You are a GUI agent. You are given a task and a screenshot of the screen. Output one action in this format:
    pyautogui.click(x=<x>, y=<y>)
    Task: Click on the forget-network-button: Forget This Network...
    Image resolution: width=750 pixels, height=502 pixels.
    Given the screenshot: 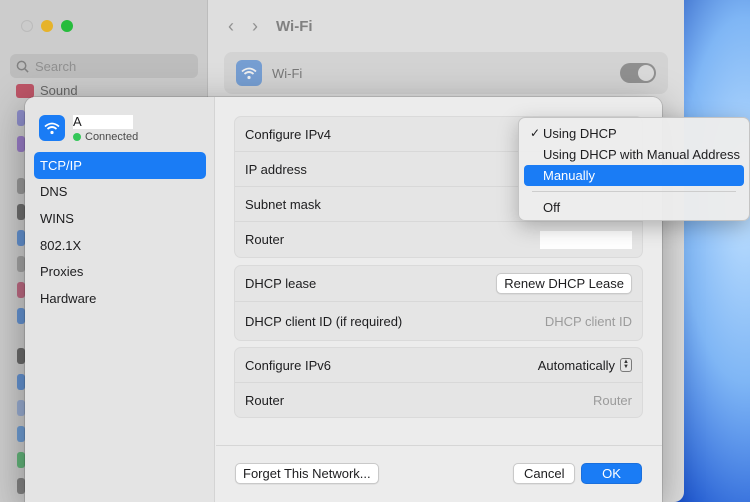 What is the action you would take?
    pyautogui.click(x=307, y=473)
    